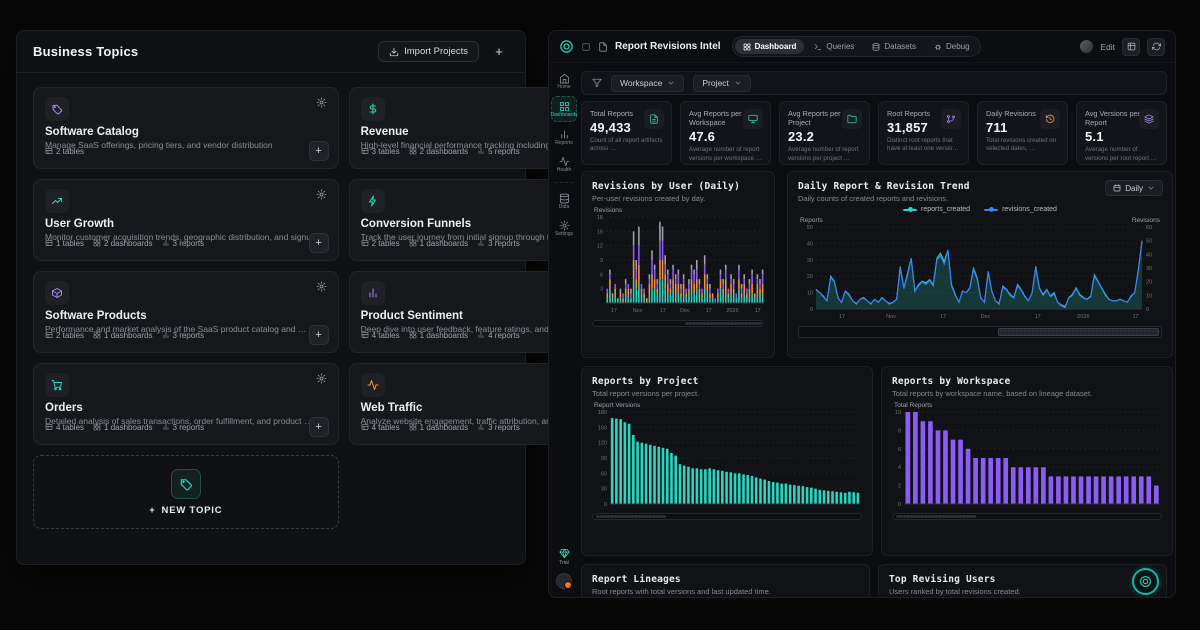 Image resolution: width=1200 pixels, height=630 pixels. Describe the element at coordinates (564, 201) in the screenshot. I see `sidebar-item-data: Data` at that location.